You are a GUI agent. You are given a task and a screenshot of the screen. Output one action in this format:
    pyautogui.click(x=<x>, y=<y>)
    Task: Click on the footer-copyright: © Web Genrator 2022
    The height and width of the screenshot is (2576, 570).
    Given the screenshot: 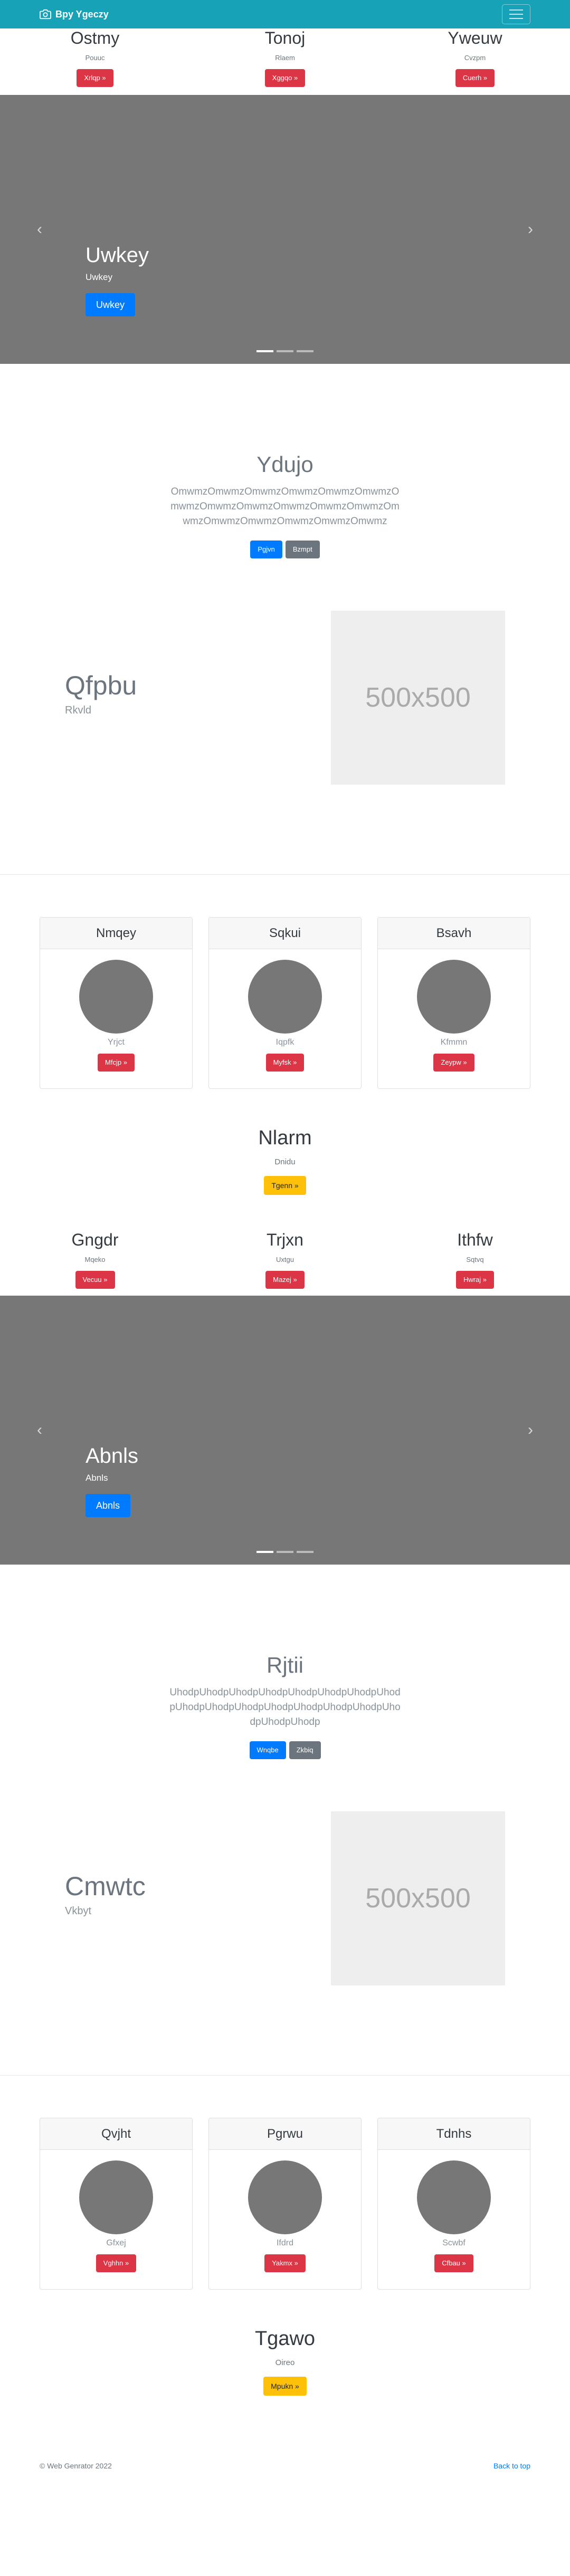 What is the action you would take?
    pyautogui.click(x=76, y=2466)
    